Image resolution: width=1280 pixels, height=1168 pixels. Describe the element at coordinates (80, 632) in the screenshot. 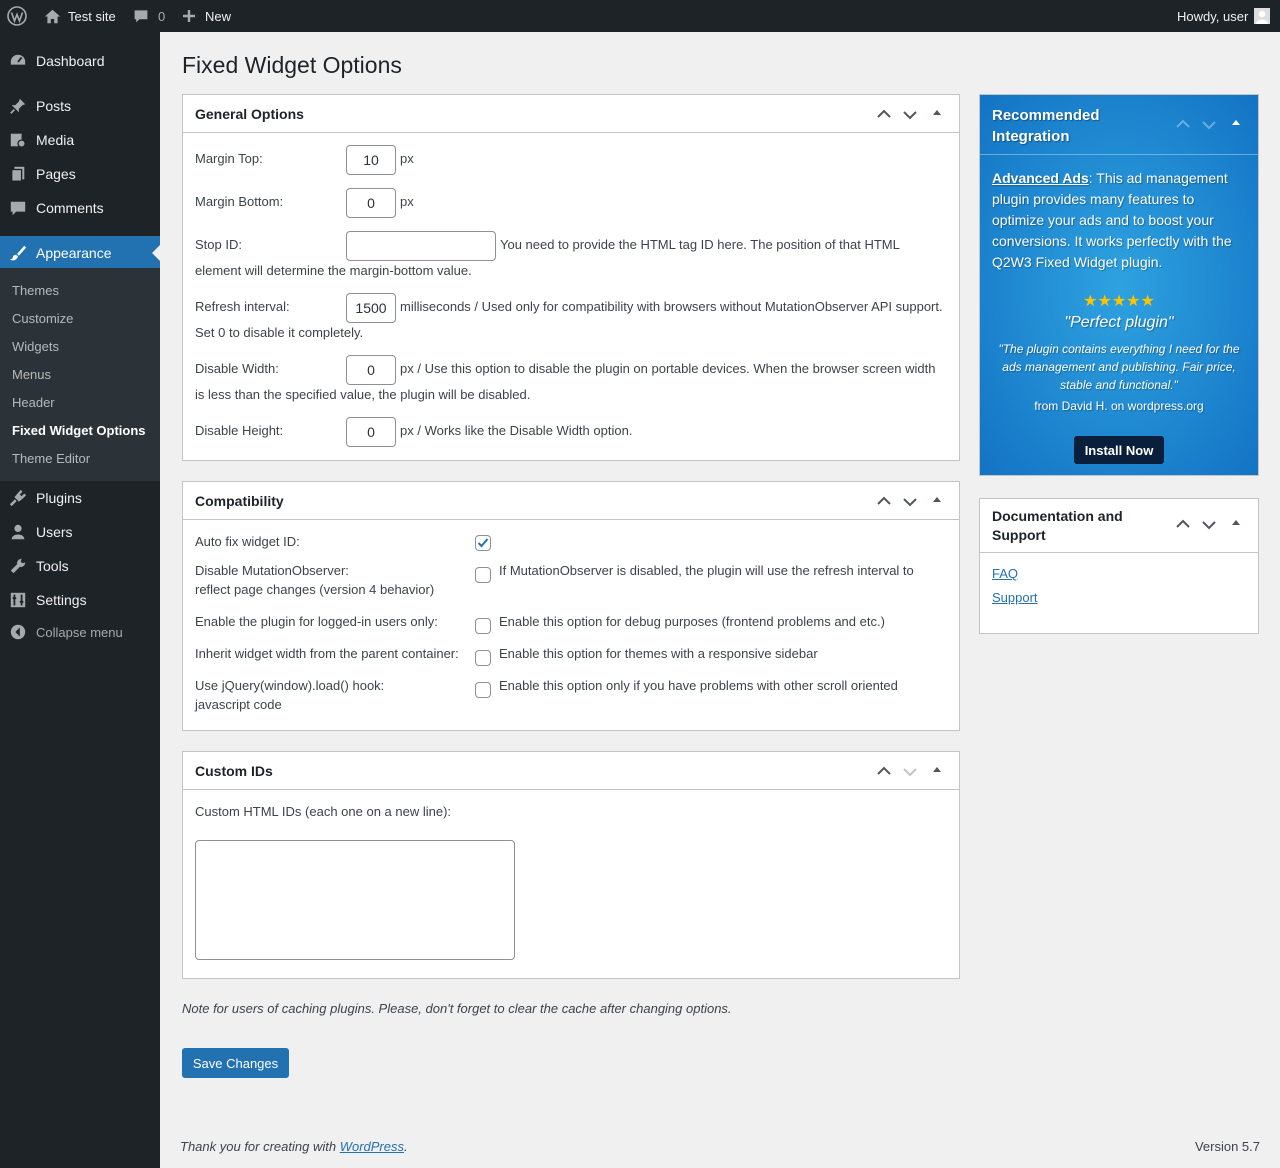

I see `collapse-menu-button: Collapse menu` at that location.